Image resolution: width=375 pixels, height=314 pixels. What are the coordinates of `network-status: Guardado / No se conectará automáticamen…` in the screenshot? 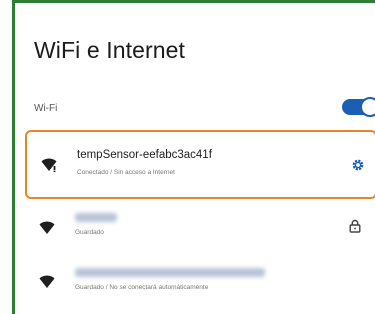 It's located at (142, 287).